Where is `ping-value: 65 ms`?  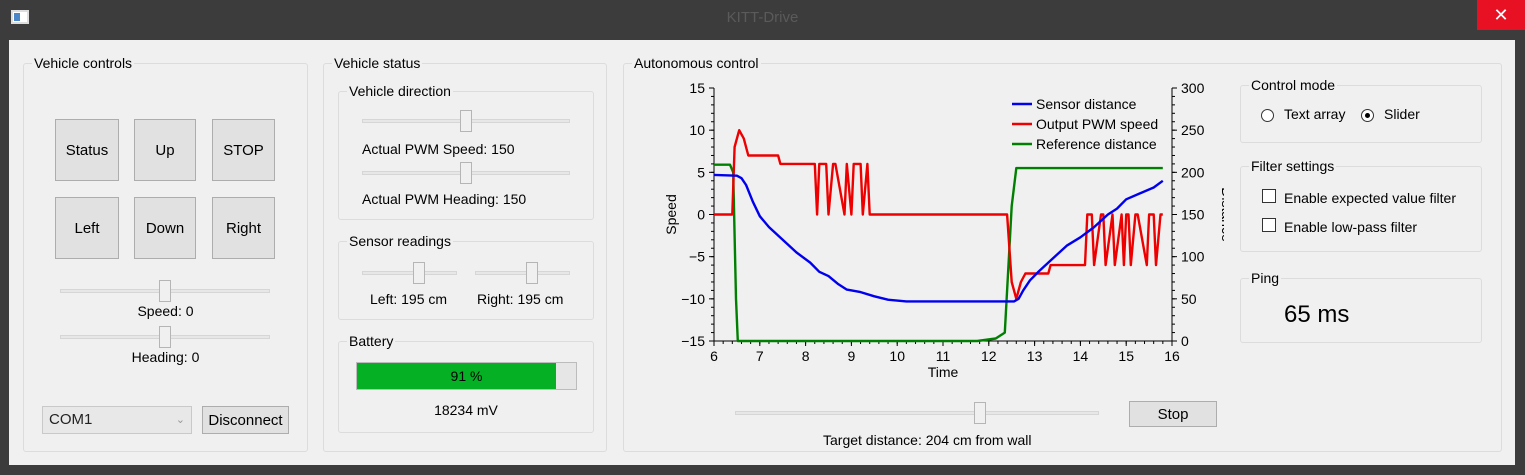
ping-value: 65 ms is located at coordinates (1317, 314).